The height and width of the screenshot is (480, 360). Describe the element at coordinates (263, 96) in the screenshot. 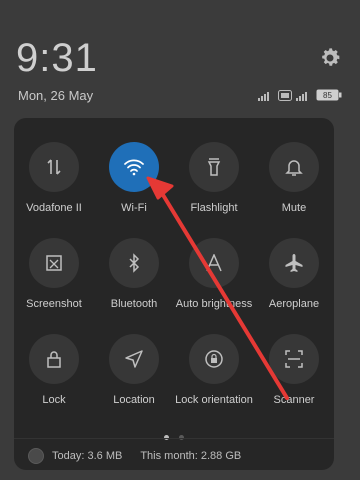

I see `signal-icon` at that location.